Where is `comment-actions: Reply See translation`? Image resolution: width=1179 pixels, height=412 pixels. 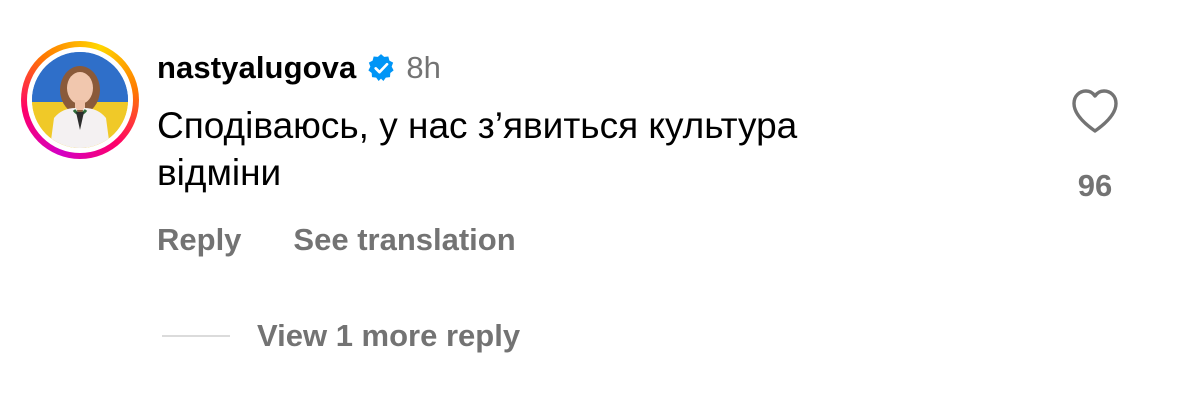 comment-actions: Reply See translation is located at coordinates (336, 240).